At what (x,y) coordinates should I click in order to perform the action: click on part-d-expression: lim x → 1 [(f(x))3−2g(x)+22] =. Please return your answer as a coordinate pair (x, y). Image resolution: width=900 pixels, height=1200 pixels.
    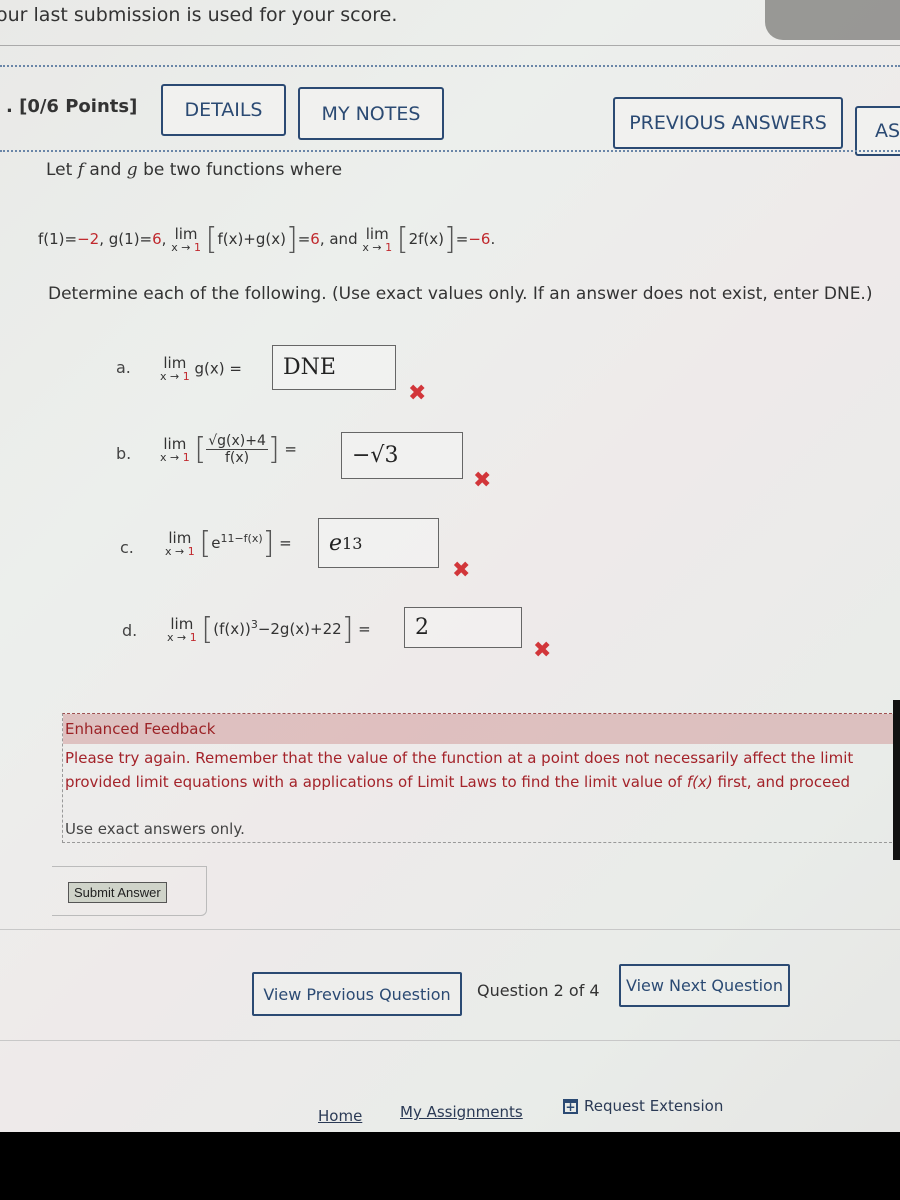
    Looking at the image, I should click on (269, 629).